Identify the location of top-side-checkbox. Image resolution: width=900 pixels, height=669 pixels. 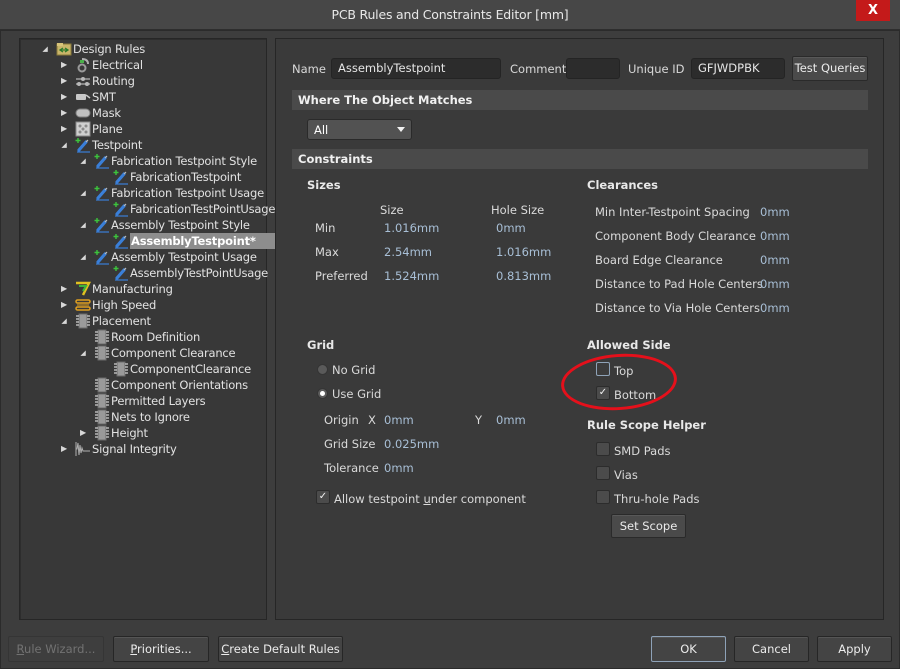
(603, 369).